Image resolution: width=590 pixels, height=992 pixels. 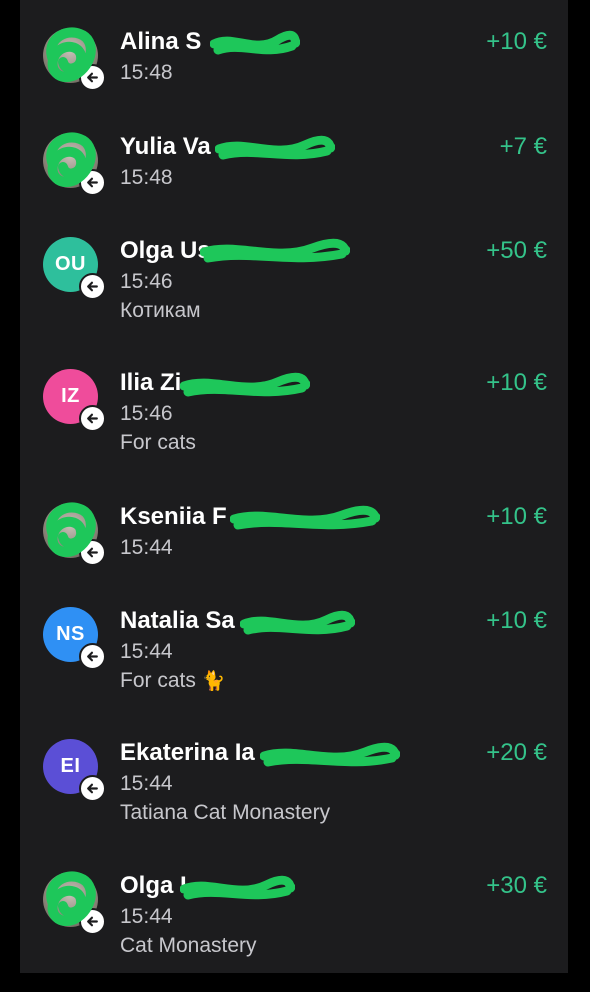 I want to click on sender-name: Ilia Zi, so click(x=151, y=382).